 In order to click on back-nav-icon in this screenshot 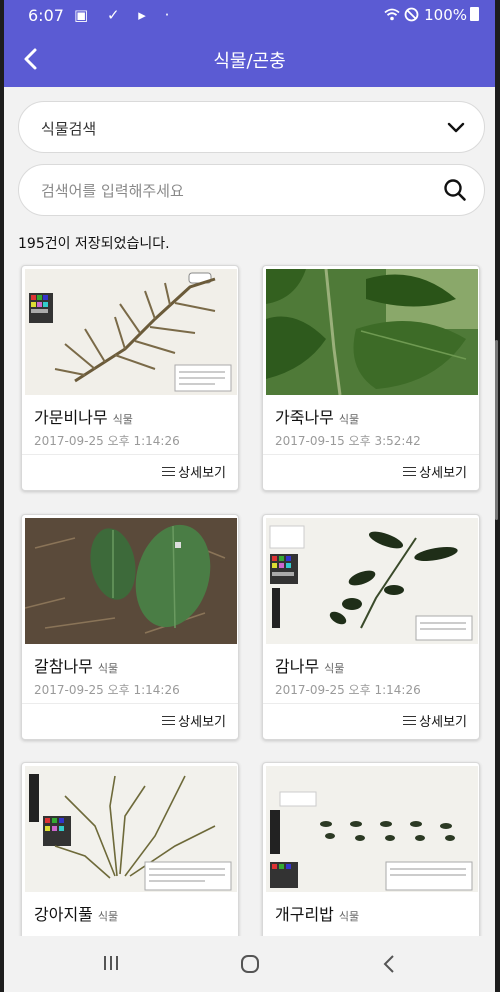, I will do `click(389, 964)`.